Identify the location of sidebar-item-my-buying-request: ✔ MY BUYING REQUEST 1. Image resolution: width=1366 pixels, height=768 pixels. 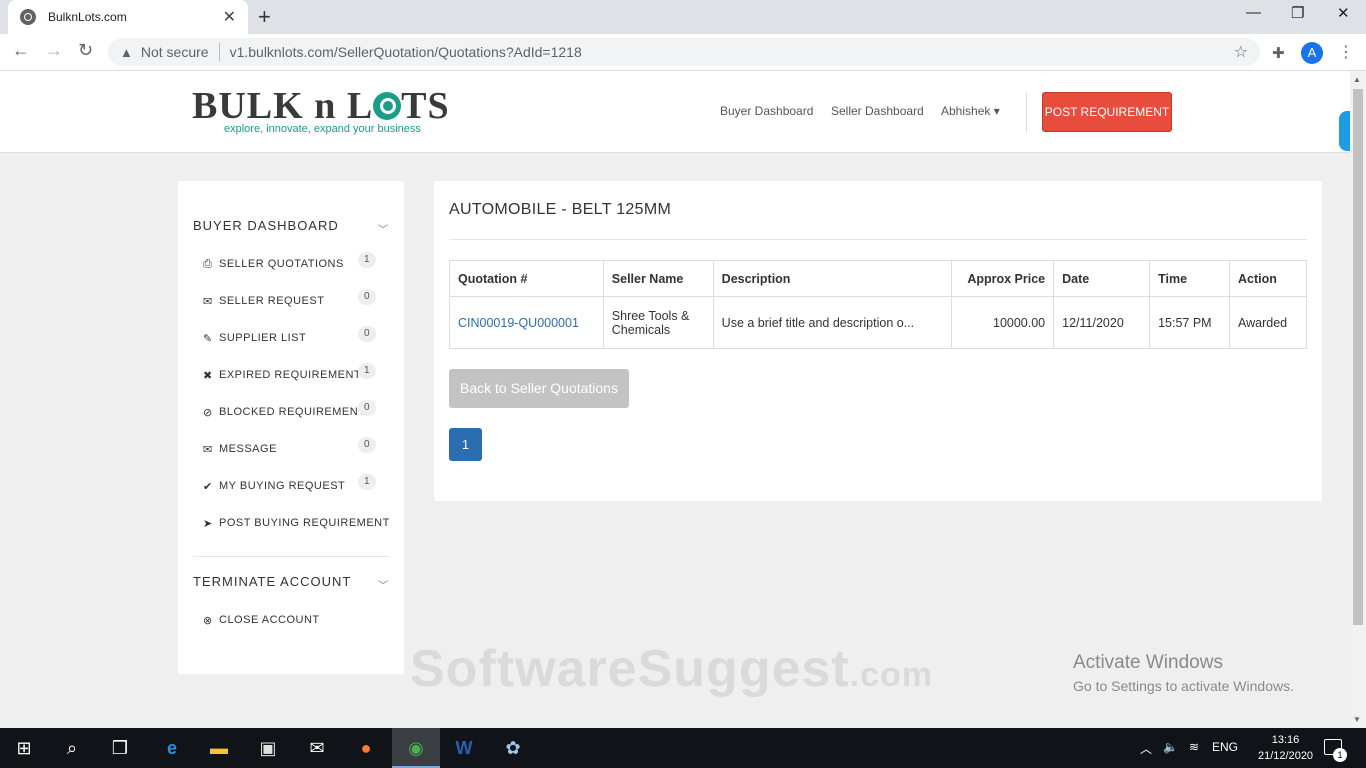
(293, 485).